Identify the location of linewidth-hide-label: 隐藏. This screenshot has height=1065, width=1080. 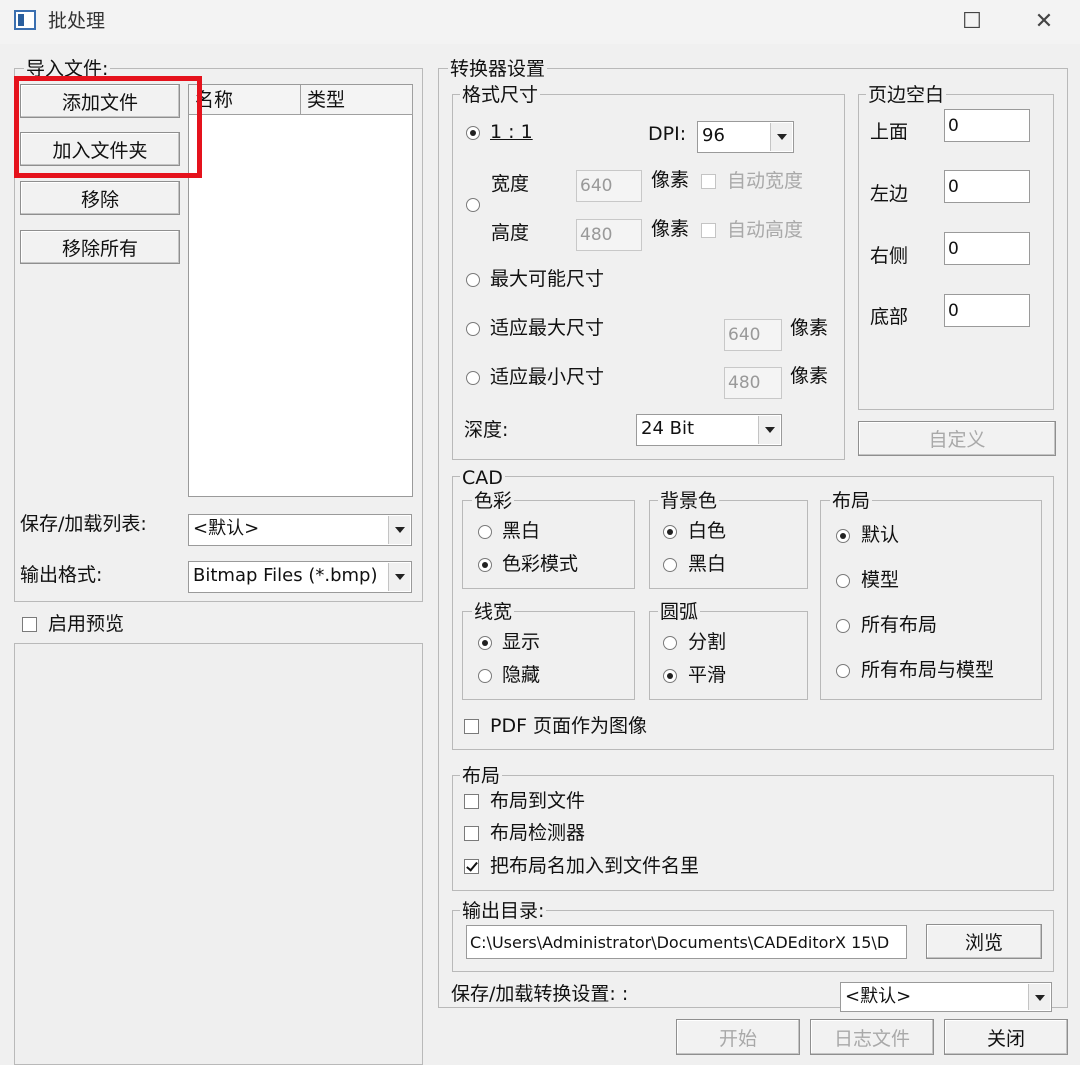
(521, 675).